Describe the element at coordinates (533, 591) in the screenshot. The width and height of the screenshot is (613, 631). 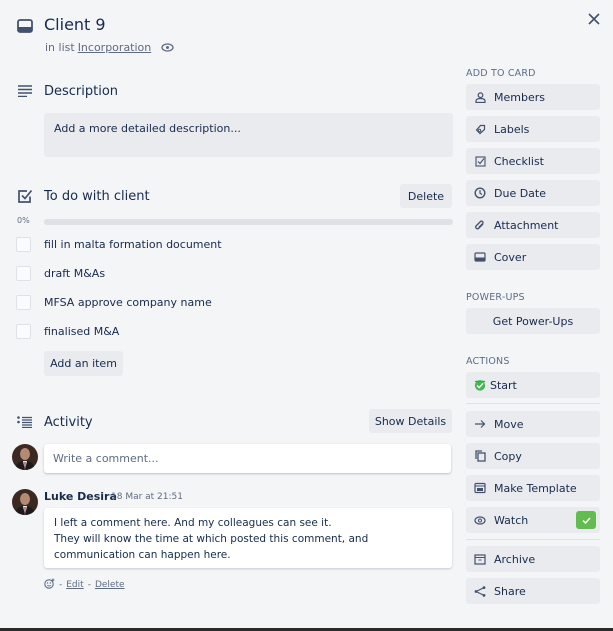
I see `share-button: Share` at that location.